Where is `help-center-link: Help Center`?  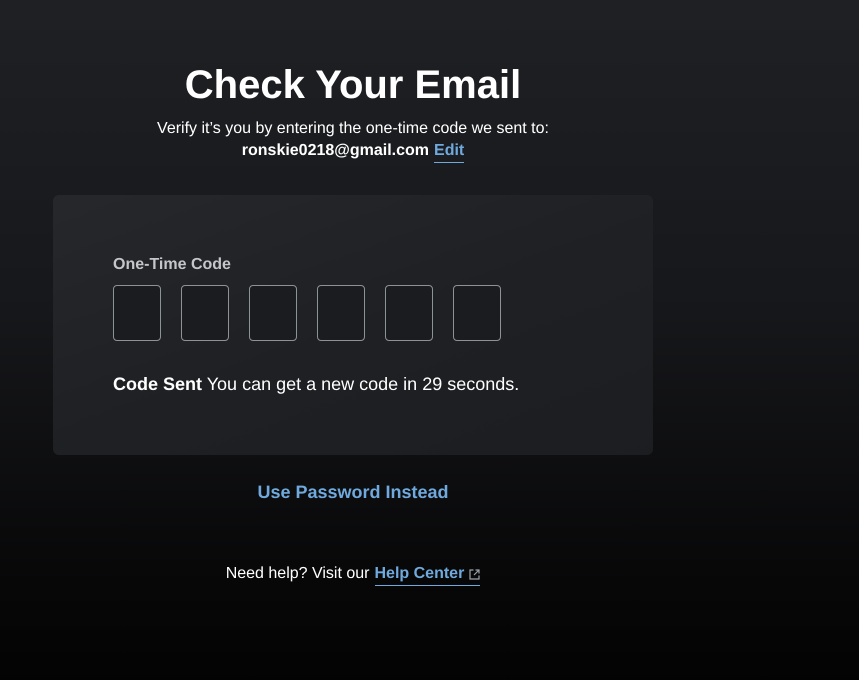 help-center-link: Help Center is located at coordinates (427, 574).